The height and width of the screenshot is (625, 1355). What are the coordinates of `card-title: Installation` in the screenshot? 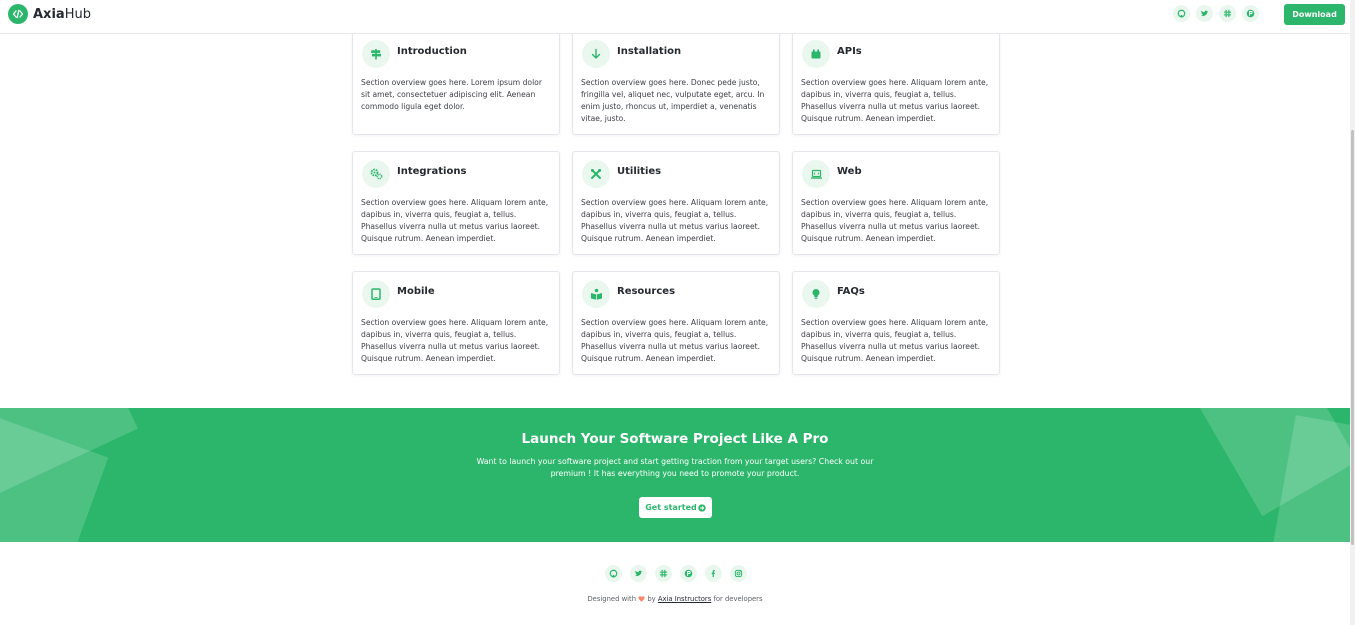 It's located at (649, 51).